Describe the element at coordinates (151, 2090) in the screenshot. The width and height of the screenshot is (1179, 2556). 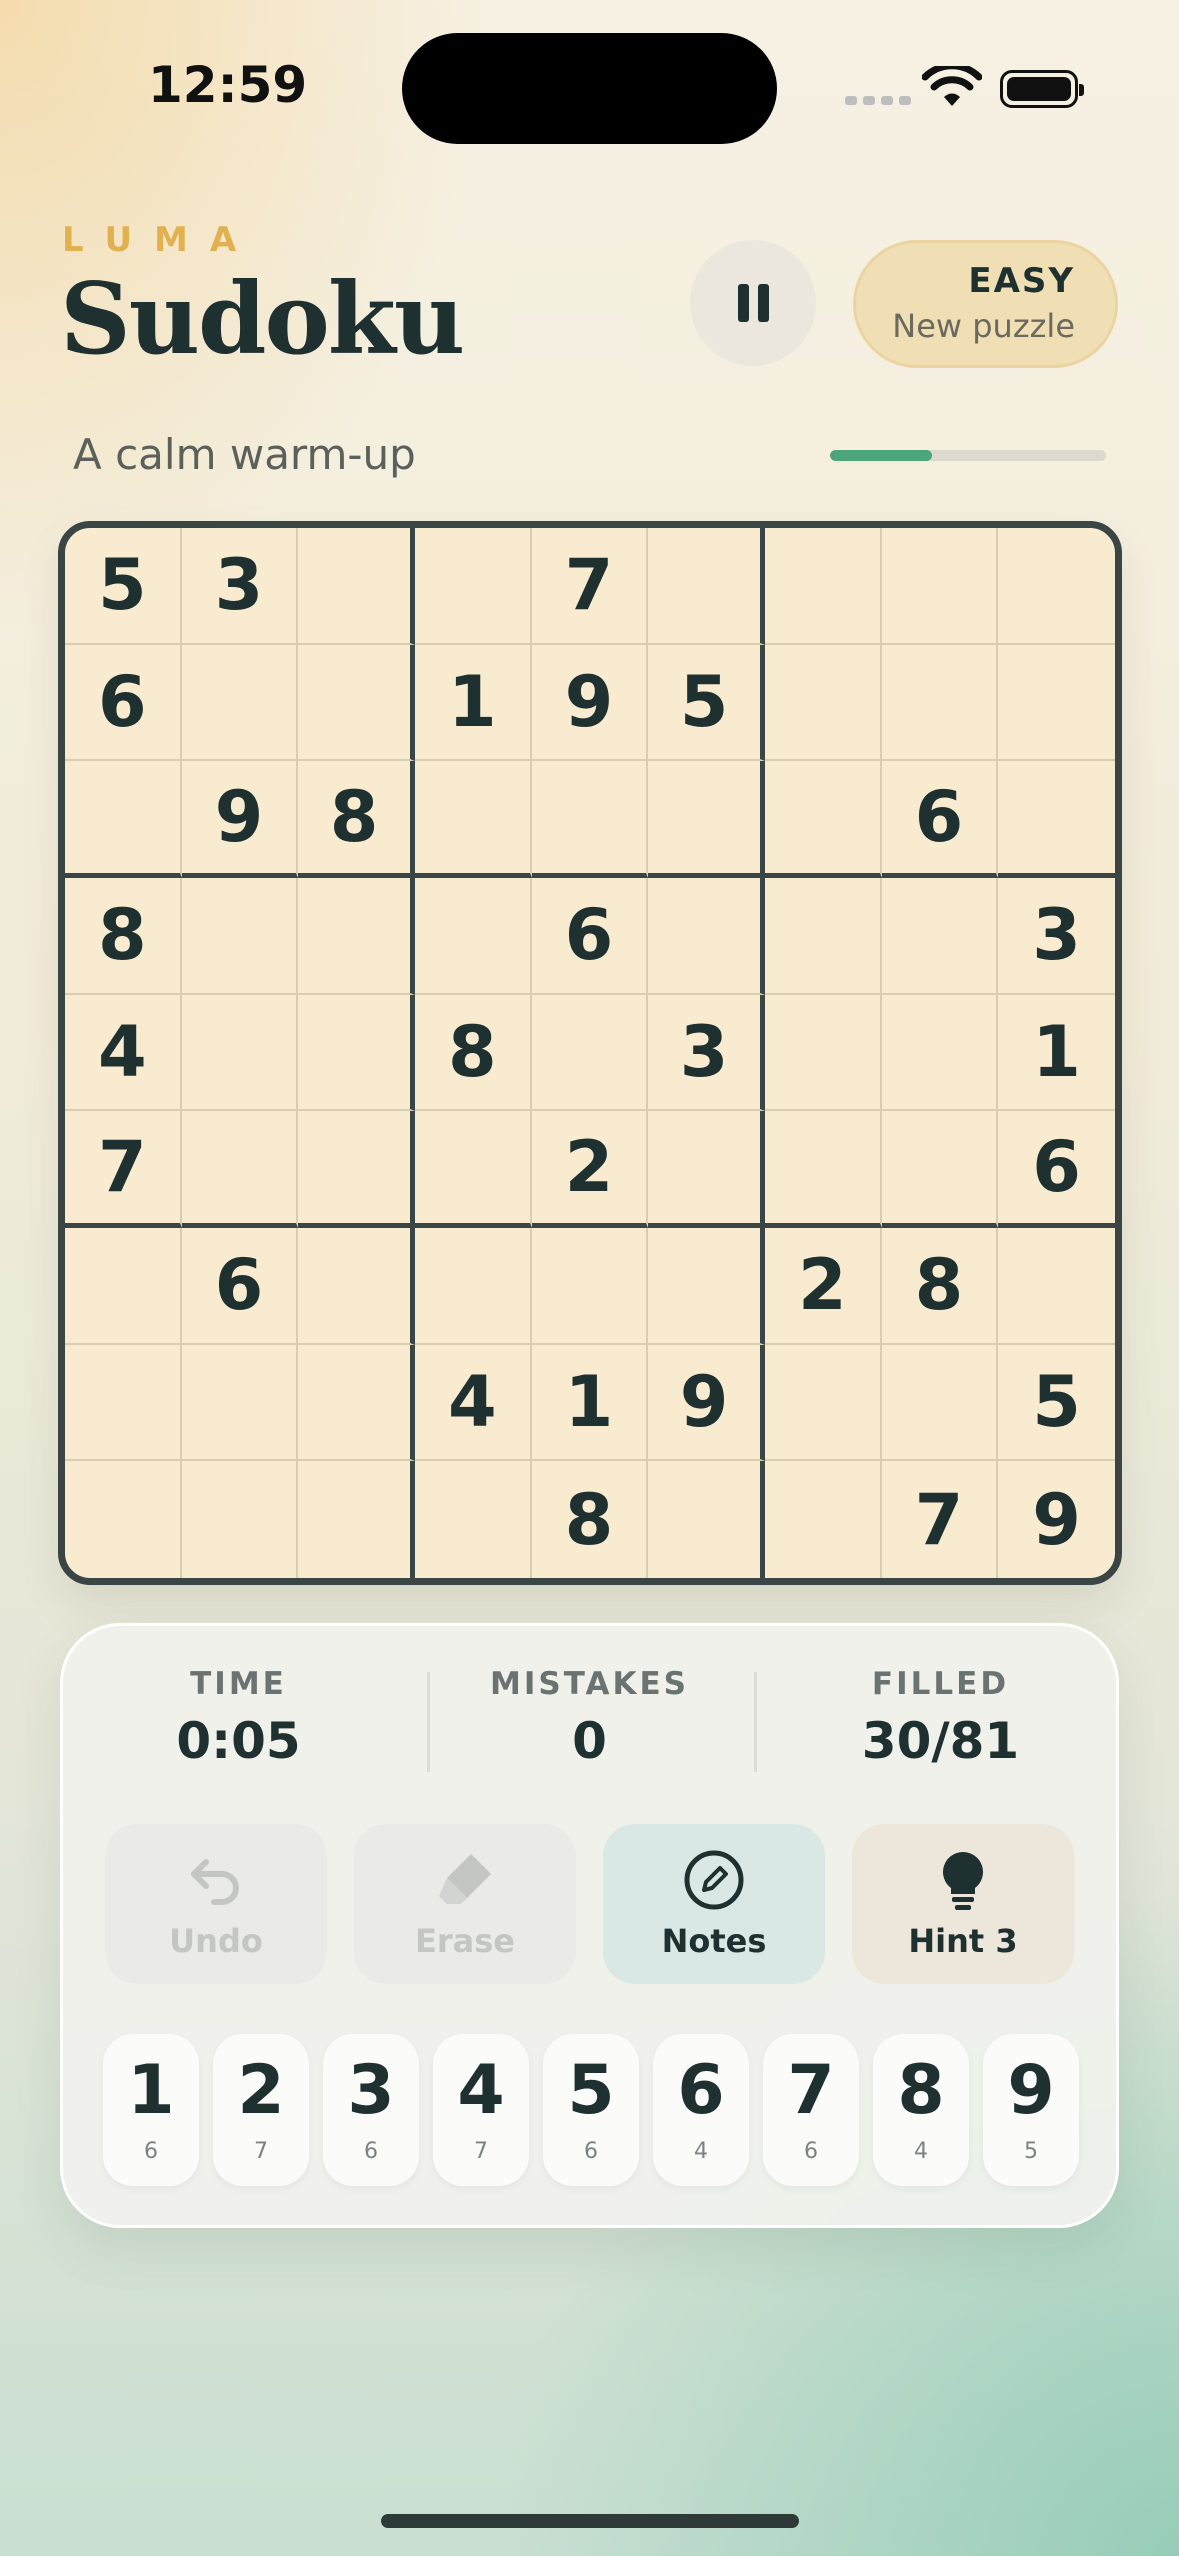
I see `digit-label: 1` at that location.